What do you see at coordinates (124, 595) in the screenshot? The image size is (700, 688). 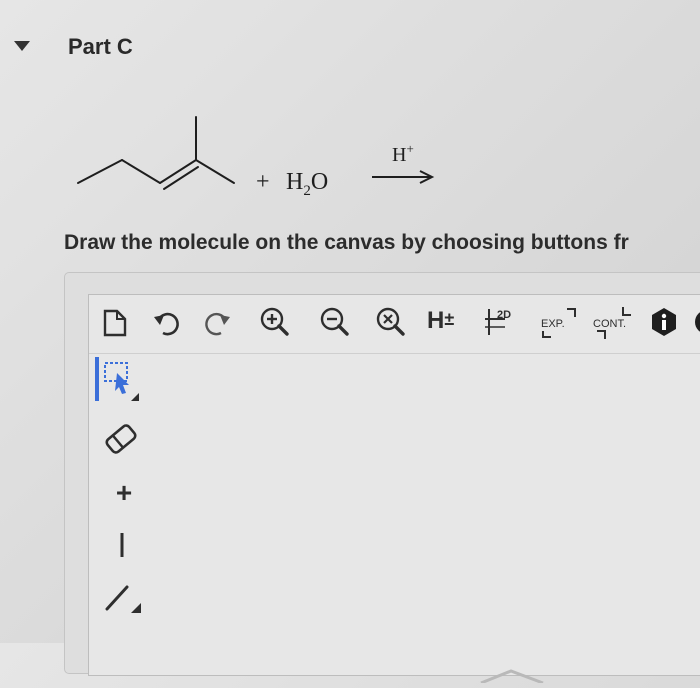 I see `bond-line-tool` at bounding box center [124, 595].